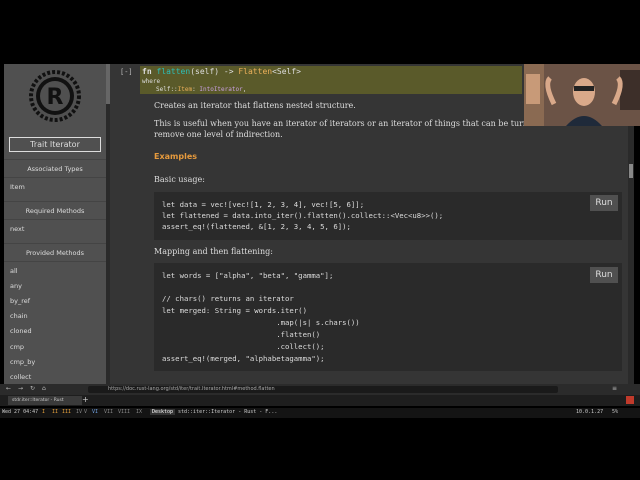  I want to click on sidebar-trait-title: Trait Iterator, so click(55, 144).